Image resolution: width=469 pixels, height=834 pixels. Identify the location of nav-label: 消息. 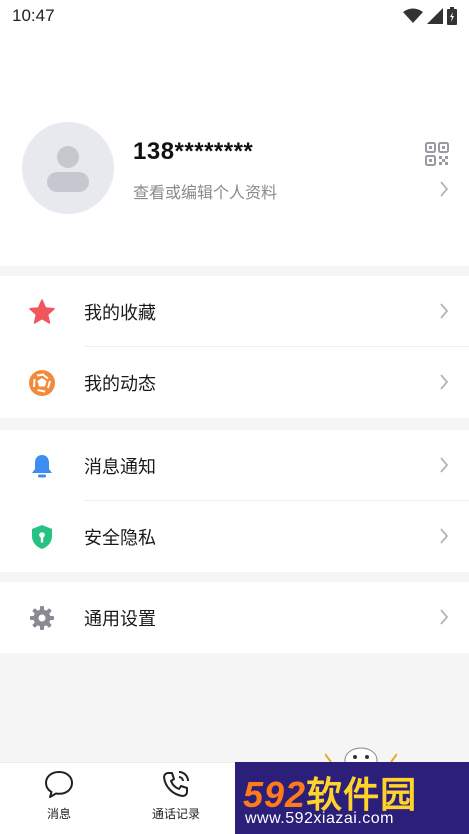
(58, 814).